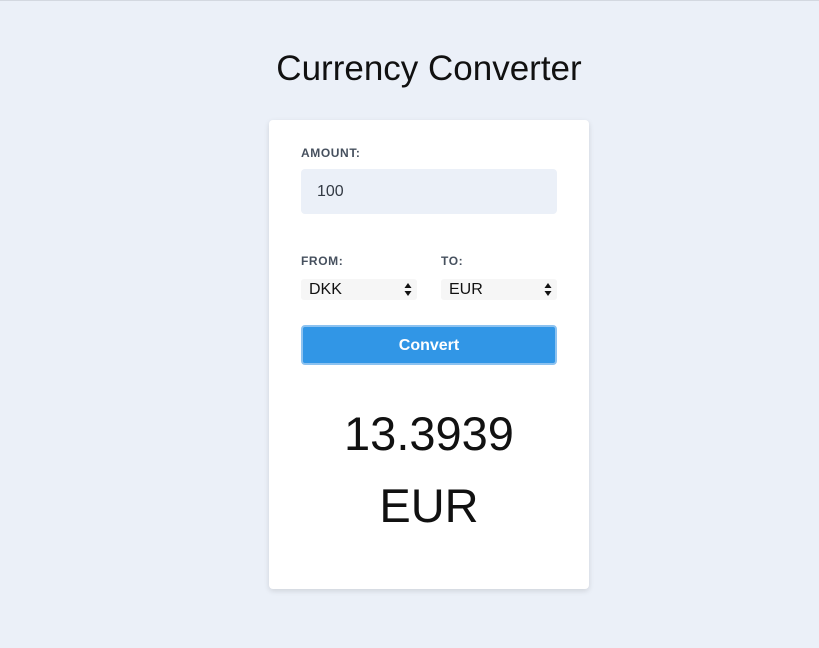 The height and width of the screenshot is (648, 819). Describe the element at coordinates (429, 433) in the screenshot. I see `result-value: 13.3939` at that location.